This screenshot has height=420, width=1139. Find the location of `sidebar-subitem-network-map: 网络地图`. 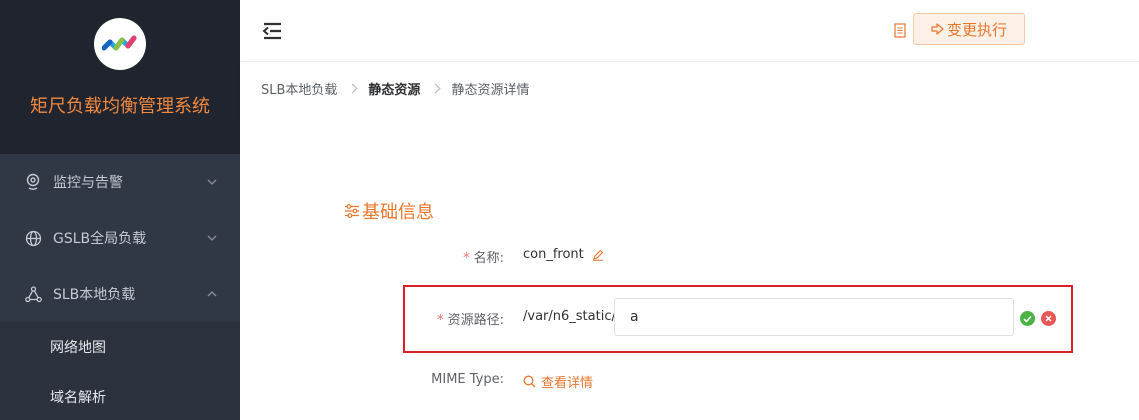

sidebar-subitem-network-map: 网络地图 is located at coordinates (120, 347).